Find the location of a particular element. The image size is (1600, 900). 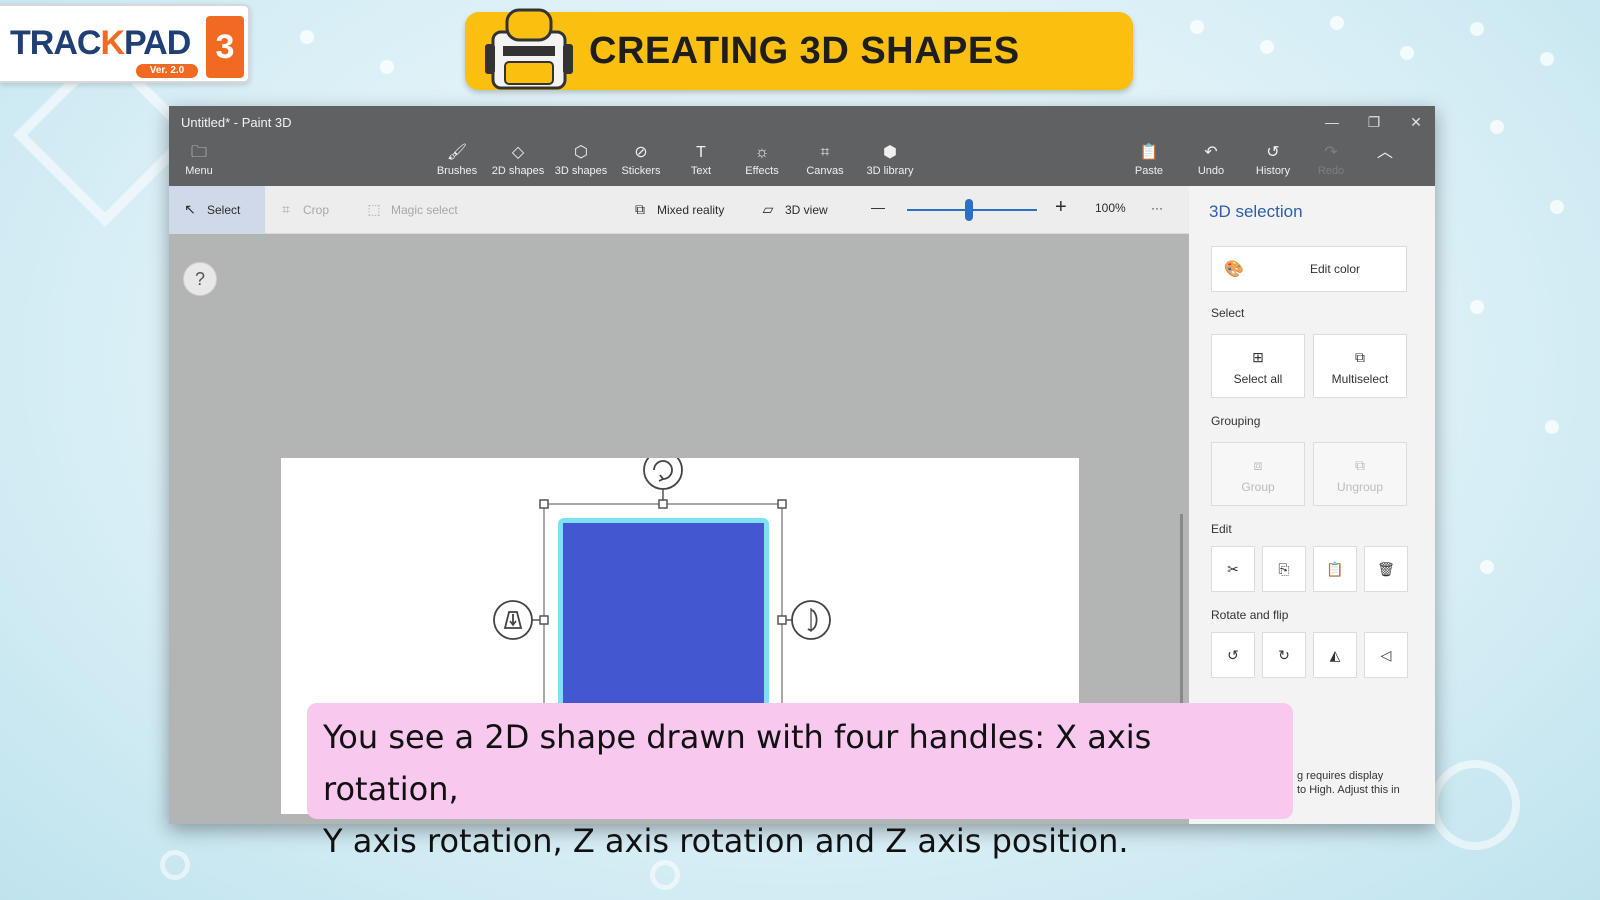

grouping-heading: Grouping is located at coordinates (1236, 421).